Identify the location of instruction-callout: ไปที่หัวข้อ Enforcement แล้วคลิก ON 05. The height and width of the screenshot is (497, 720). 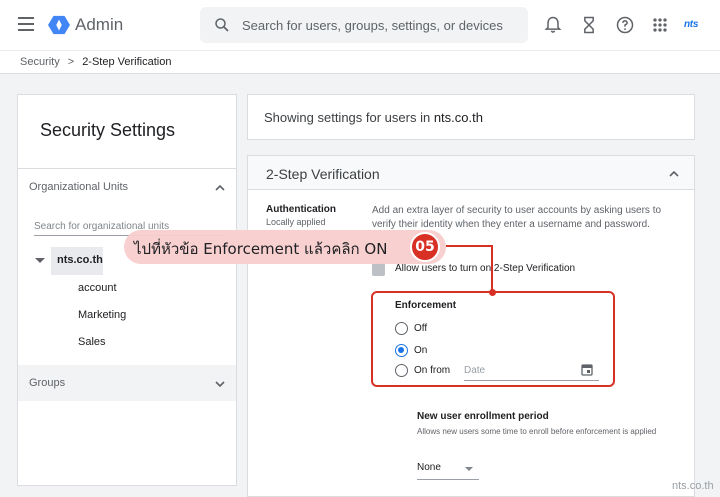
(285, 247).